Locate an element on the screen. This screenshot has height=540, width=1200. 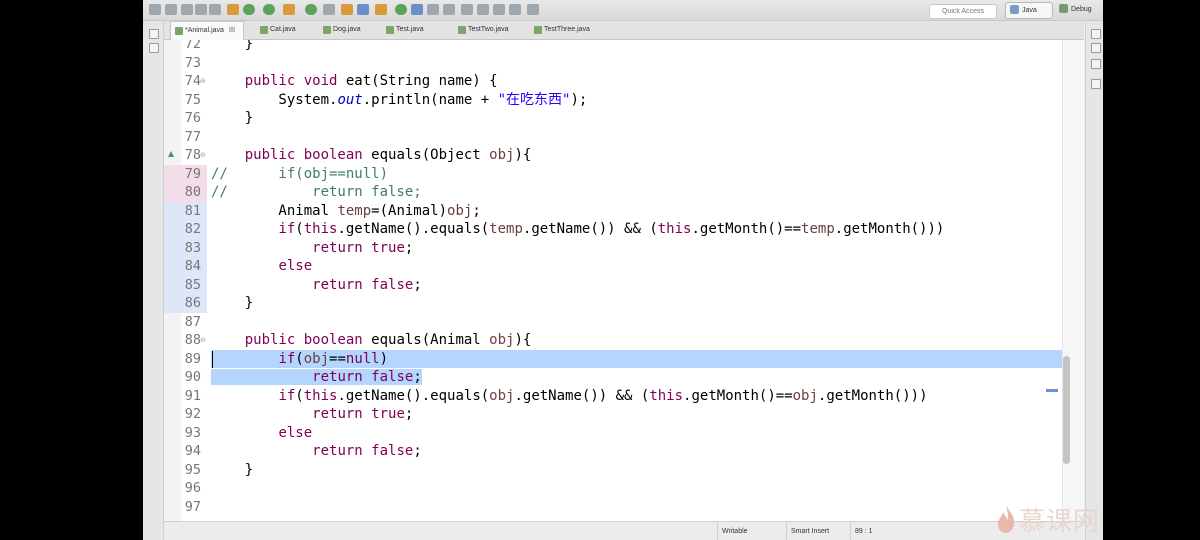
code-line: 73 is located at coordinates (613, 63).